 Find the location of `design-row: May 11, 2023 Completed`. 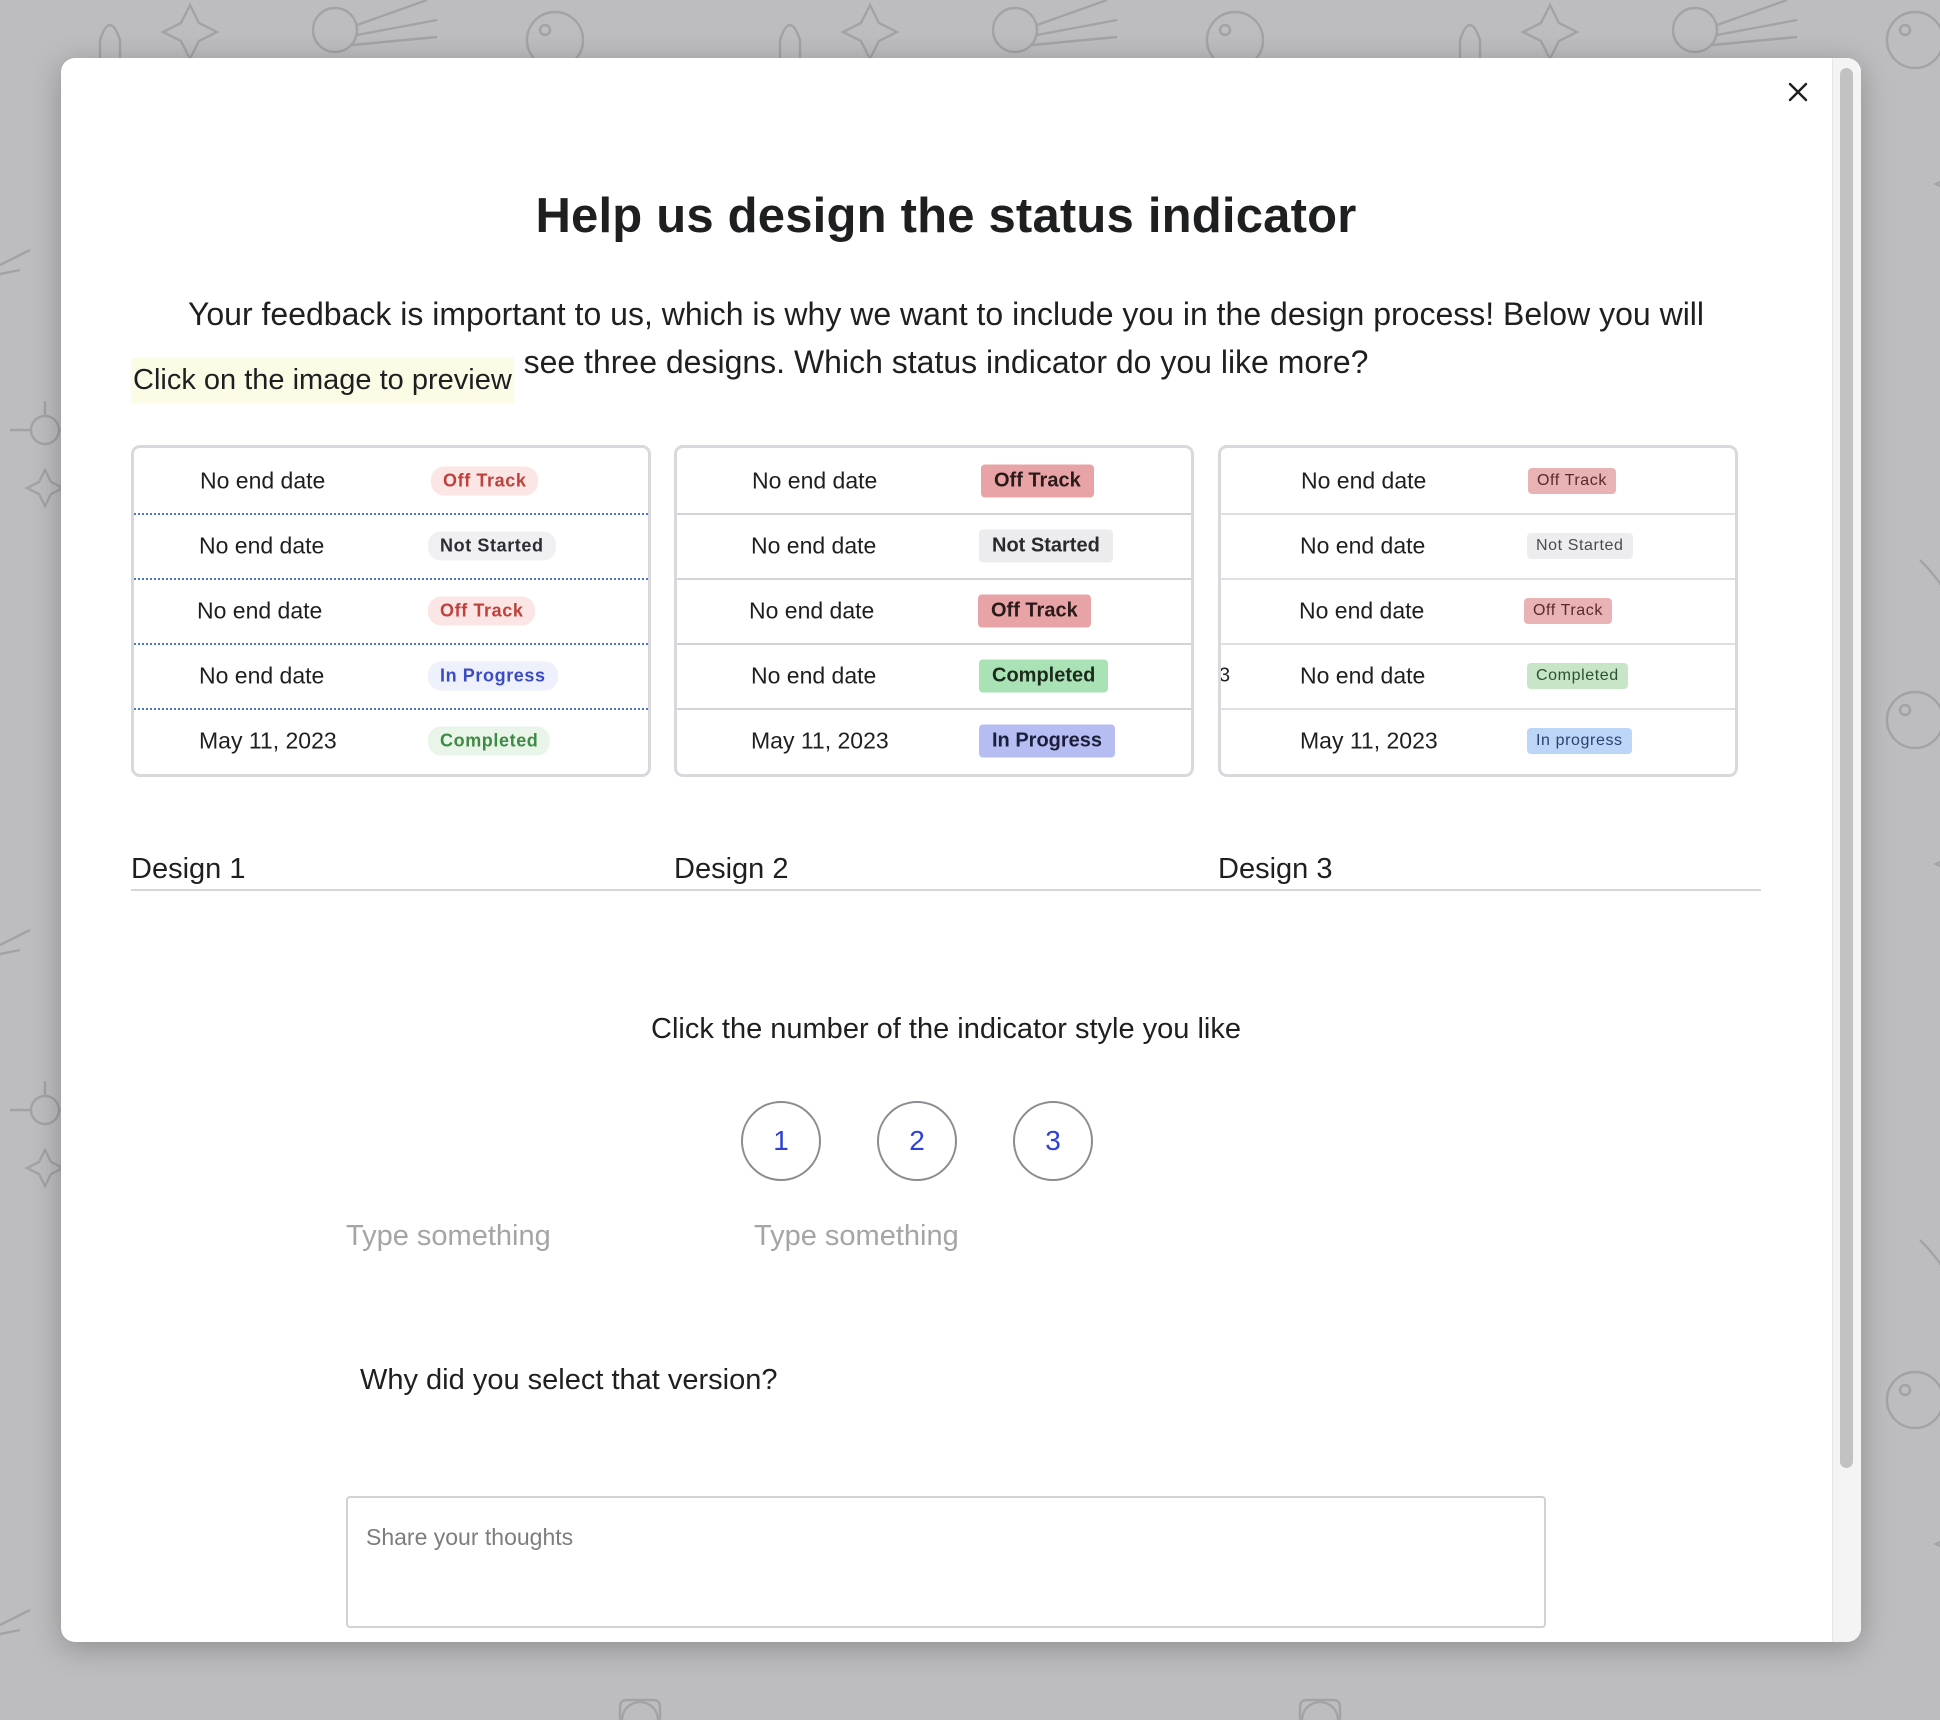

design-row: May 11, 2023 Completed is located at coordinates (391, 740).